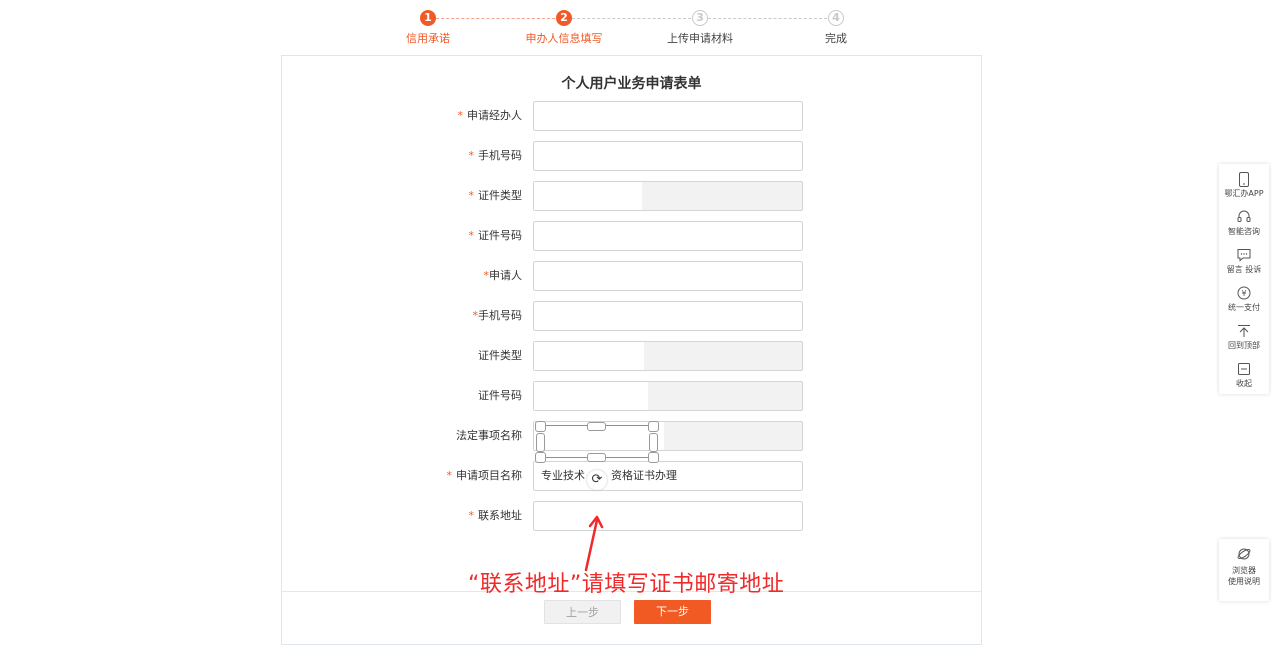 Image resolution: width=1275 pixels, height=645 pixels. I want to click on step-label: 申办人信息填写, so click(564, 38).